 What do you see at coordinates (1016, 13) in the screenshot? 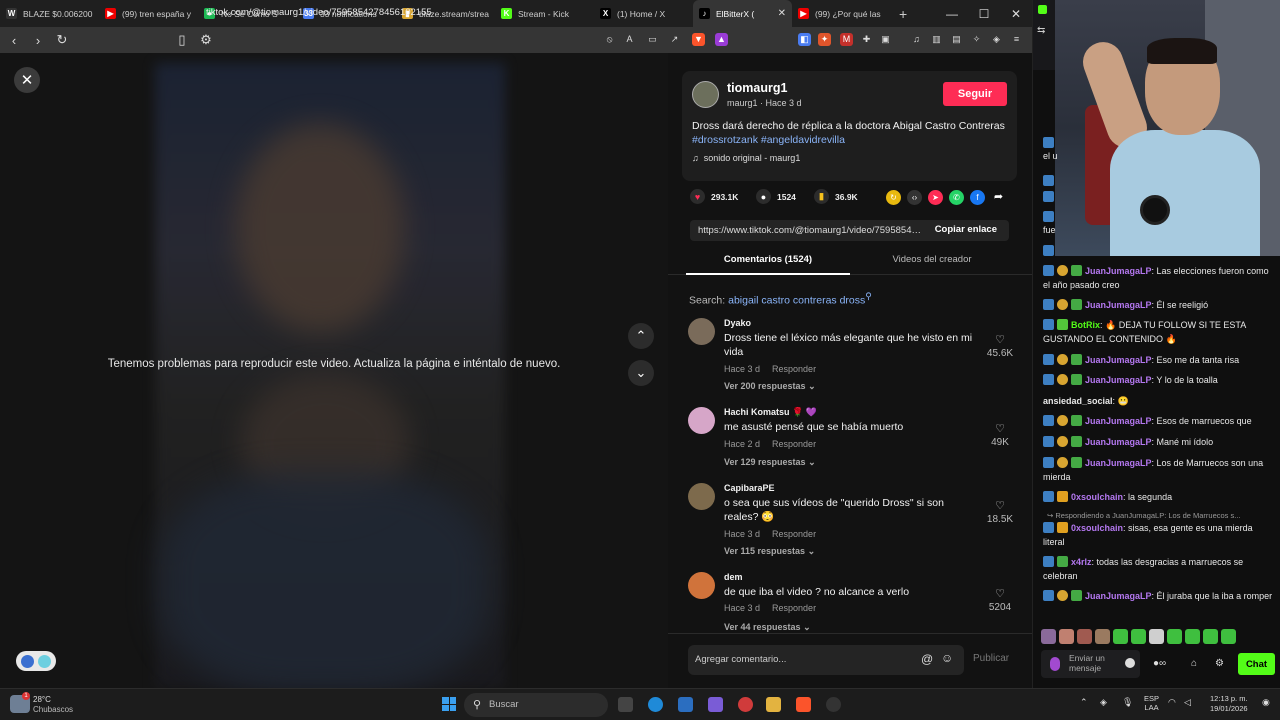
I see `close-window-button: ✕` at bounding box center [1016, 13].